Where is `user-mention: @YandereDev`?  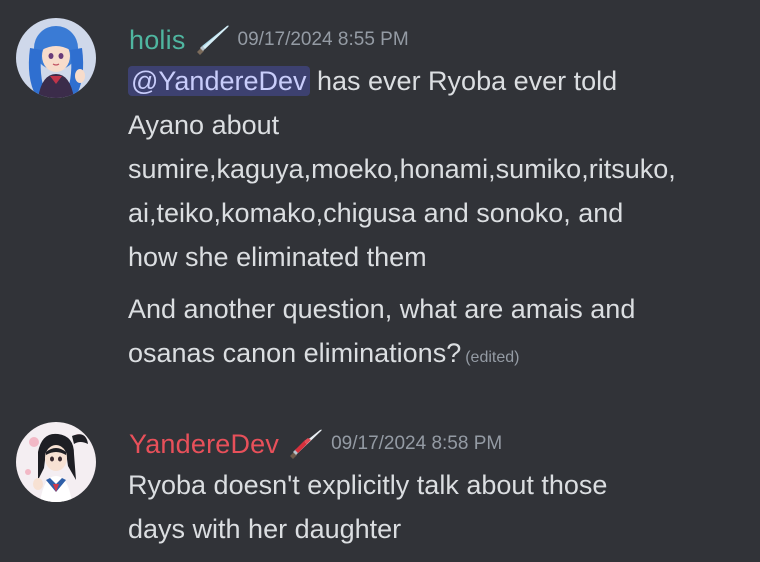 user-mention: @YandereDev is located at coordinates (219, 81).